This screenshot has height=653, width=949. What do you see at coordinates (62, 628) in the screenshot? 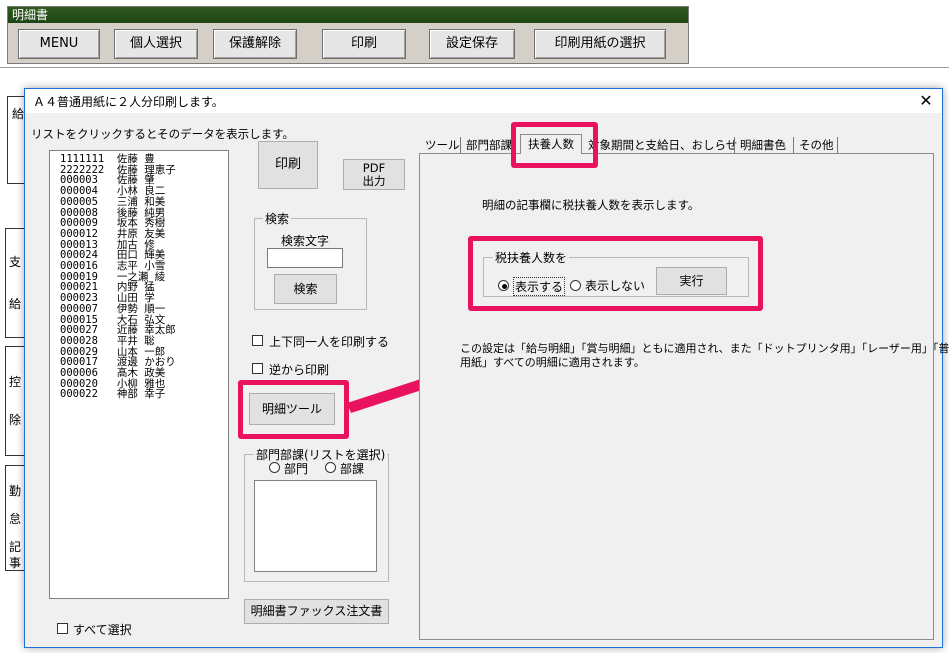
I see `select-all-checkbox` at bounding box center [62, 628].